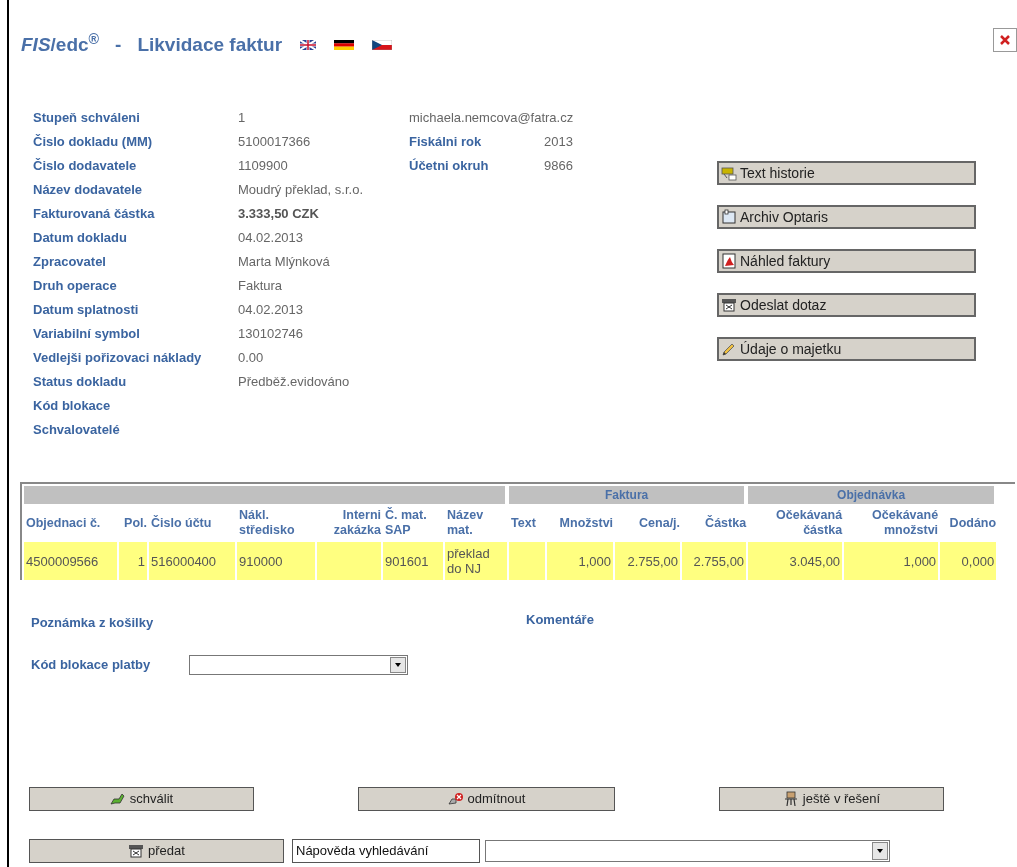  I want to click on field-label: Kód blokace, so click(72, 406).